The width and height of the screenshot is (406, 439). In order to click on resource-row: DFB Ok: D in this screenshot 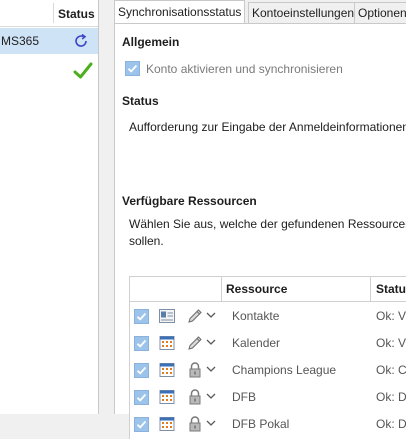, I will do `click(268, 396)`.